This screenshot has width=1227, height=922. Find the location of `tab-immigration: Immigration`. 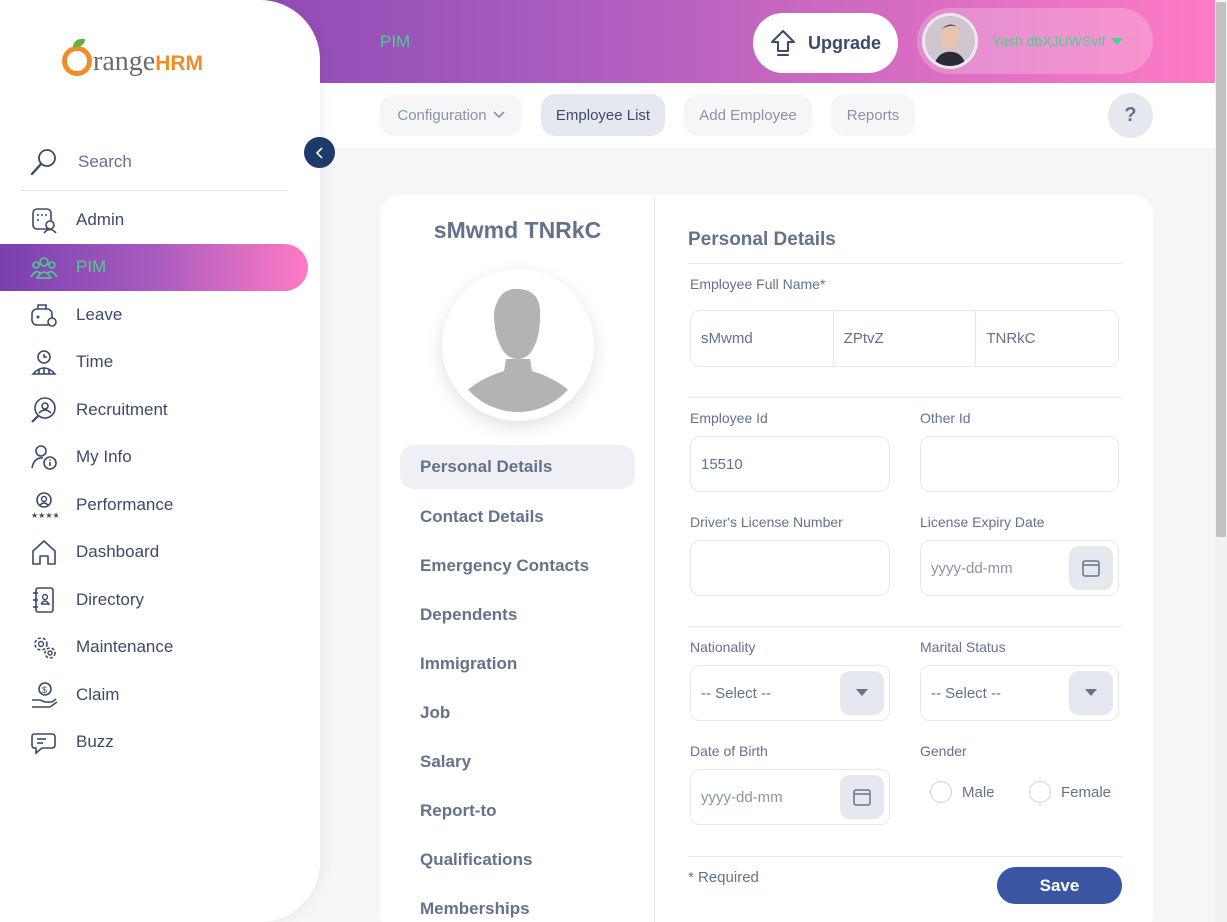

tab-immigration: Immigration is located at coordinates (517, 663).